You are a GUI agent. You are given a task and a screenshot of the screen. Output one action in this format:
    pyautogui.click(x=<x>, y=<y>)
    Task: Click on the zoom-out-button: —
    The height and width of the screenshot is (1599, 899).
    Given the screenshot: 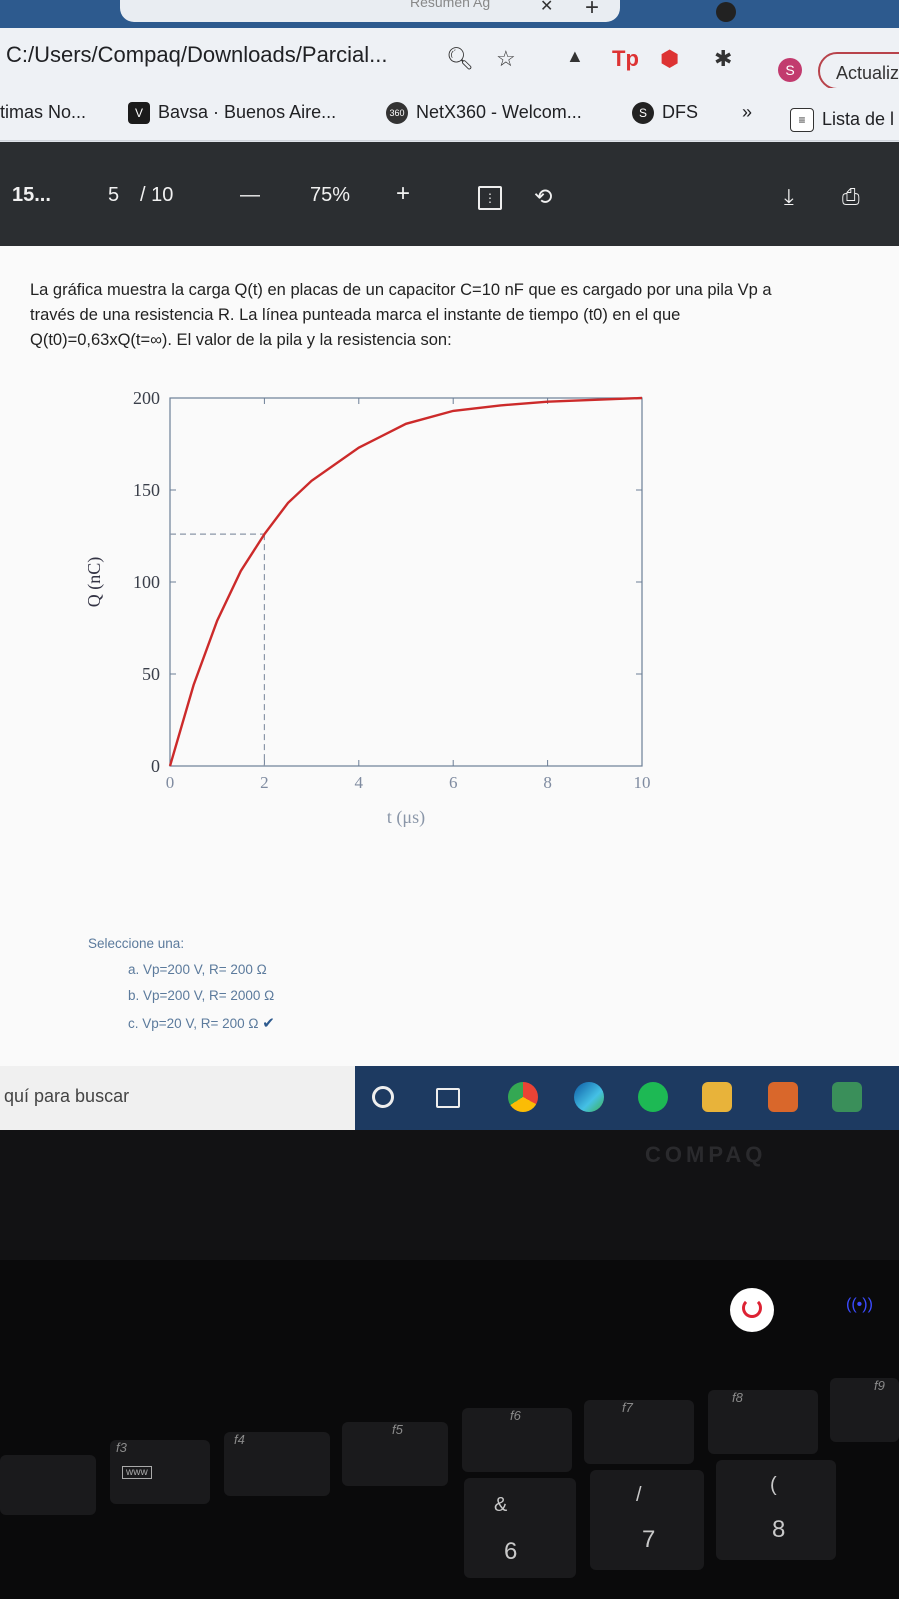 What is the action you would take?
    pyautogui.click(x=250, y=195)
    